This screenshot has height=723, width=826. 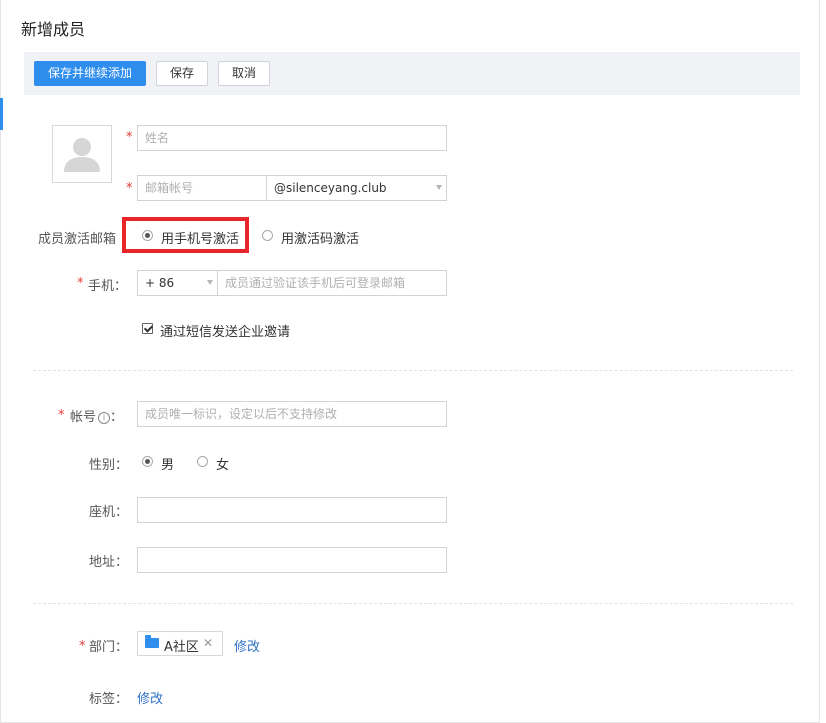 I want to click on avatar, so click(x=82, y=154).